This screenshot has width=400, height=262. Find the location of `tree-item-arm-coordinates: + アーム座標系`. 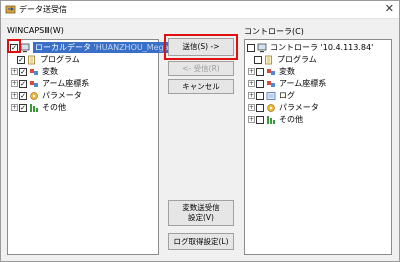

tree-item-arm-coordinates: + アーム座標系 is located at coordinates (287, 83).